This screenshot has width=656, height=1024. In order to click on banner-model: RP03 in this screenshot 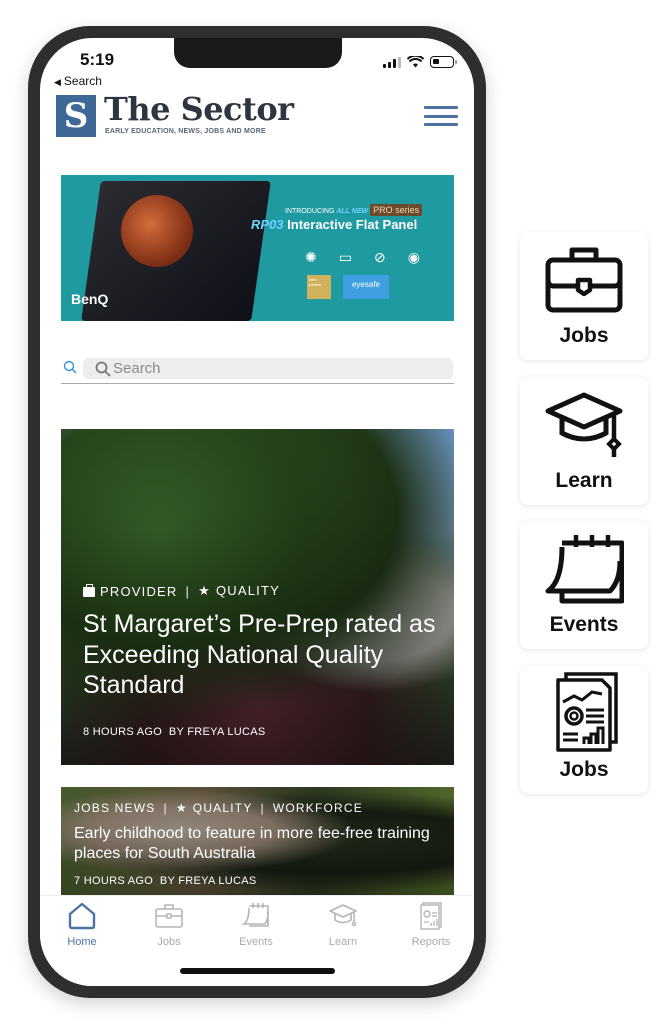, I will do `click(267, 224)`.